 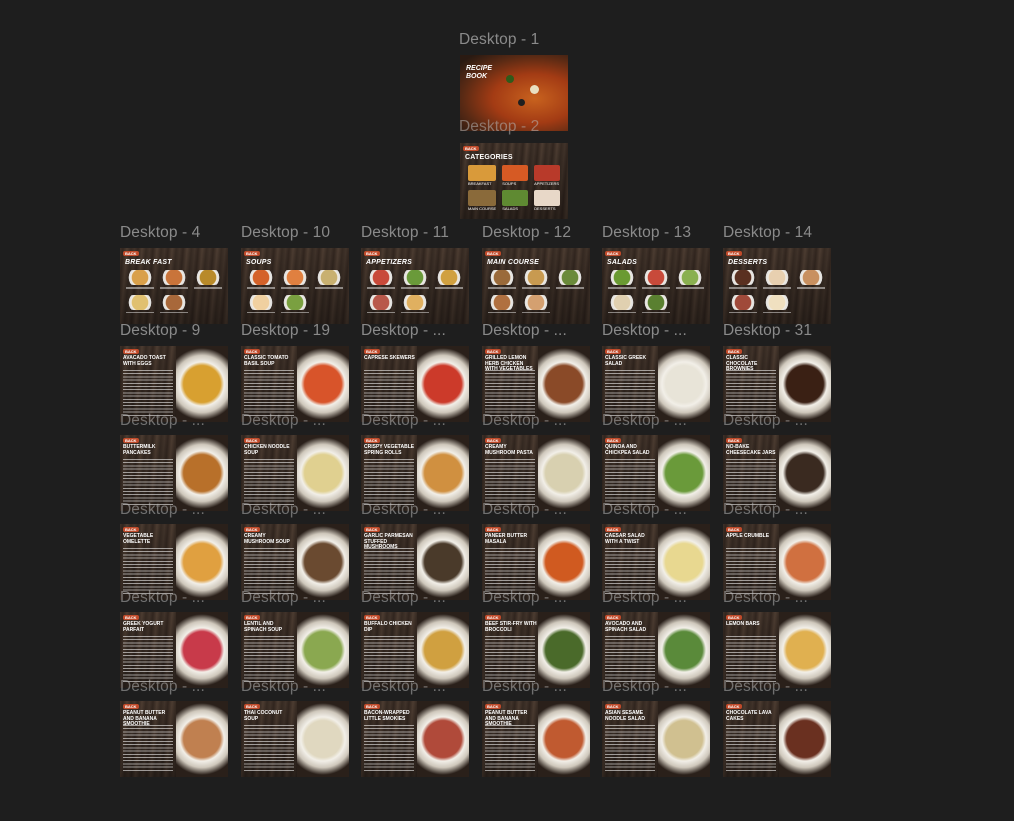 I want to click on frame-recipe: BACK CLASSIC GREEK SALAD, so click(x=656, y=384).